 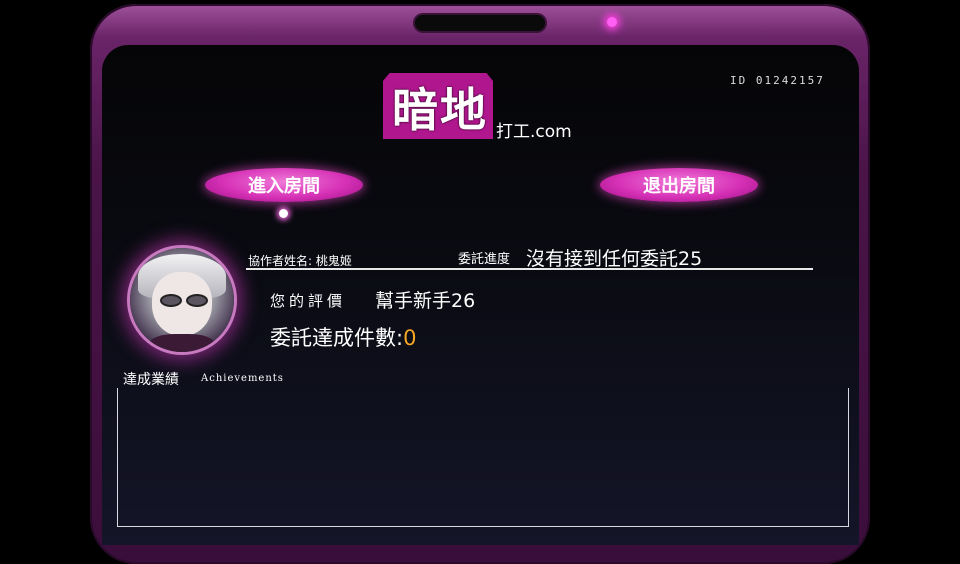 I want to click on completed-count-value: 0, so click(x=410, y=338).